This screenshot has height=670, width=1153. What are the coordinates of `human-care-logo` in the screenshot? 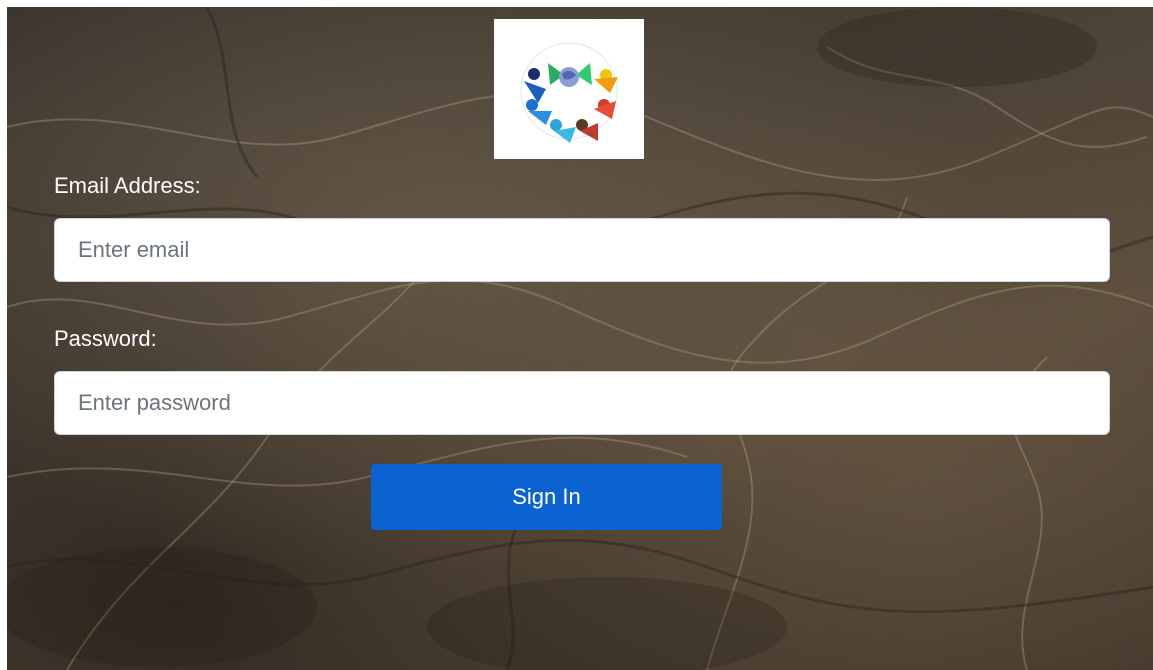 It's located at (569, 89).